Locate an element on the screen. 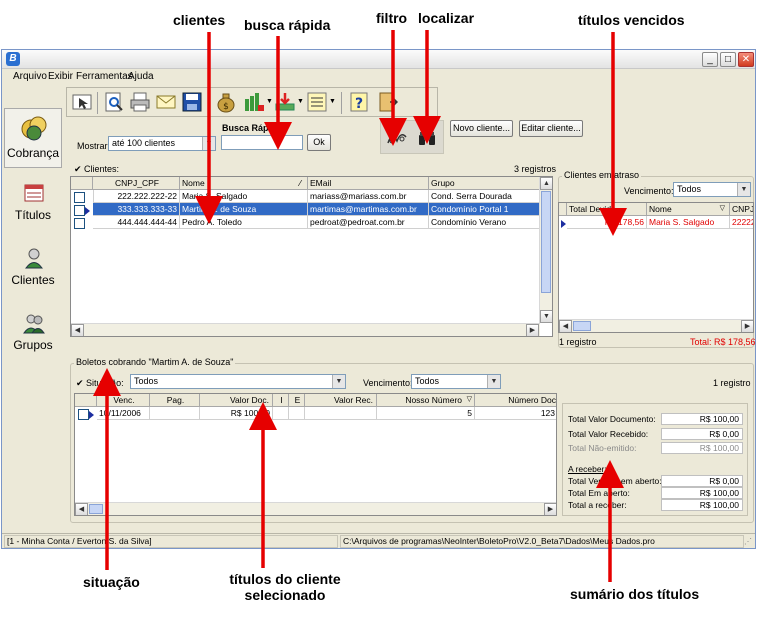 The height and width of the screenshot is (627, 757). sort-icon: ▽ is located at coordinates (469, 399).